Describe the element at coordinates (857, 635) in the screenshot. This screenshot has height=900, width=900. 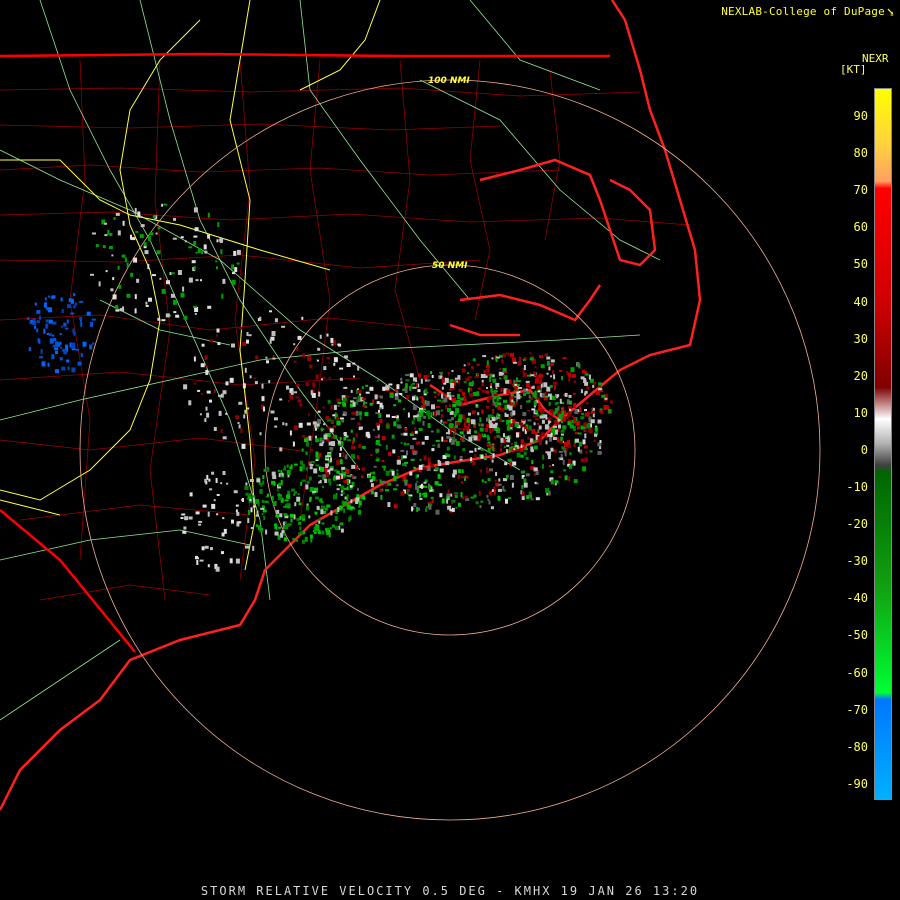
I see `legend-tick-label: -50` at that location.